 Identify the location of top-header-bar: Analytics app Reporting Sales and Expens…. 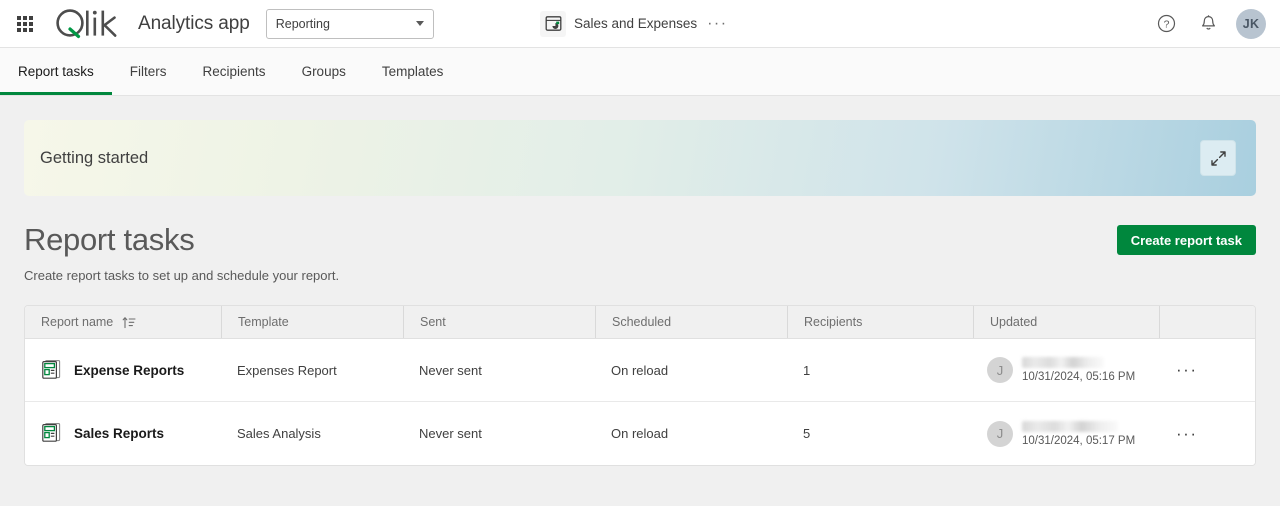
(640, 24).